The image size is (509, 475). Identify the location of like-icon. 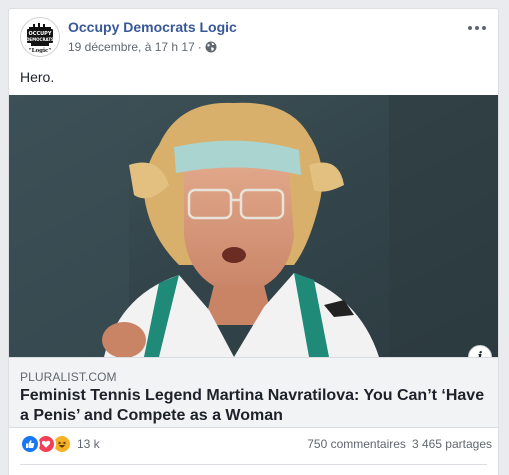
(30, 444).